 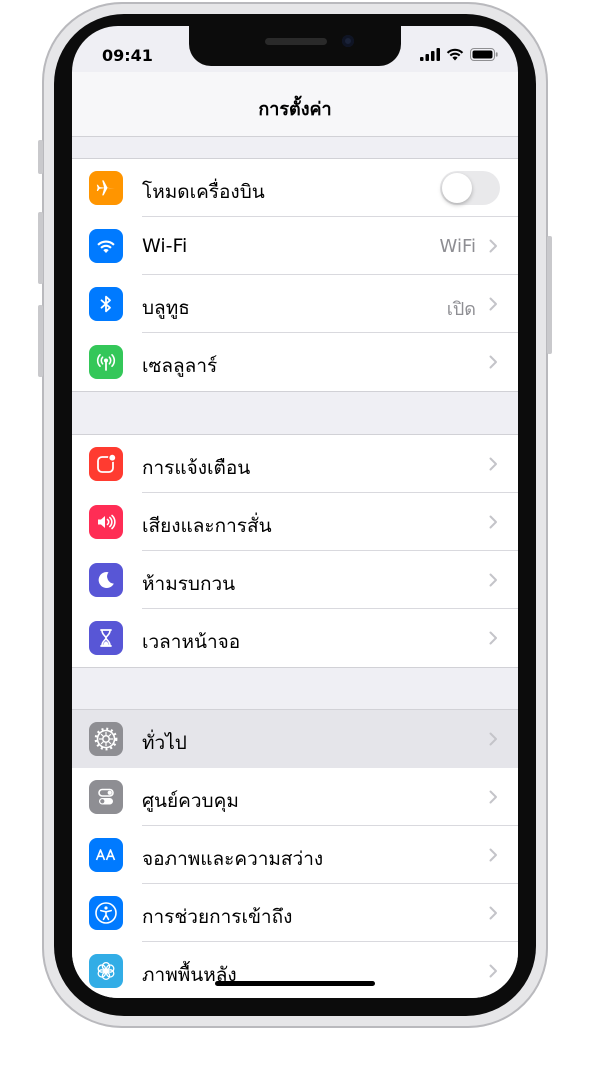 What do you see at coordinates (295, 522) in the screenshot?
I see `settings-row-sounds-haptics: เสียงและการสั่น` at bounding box center [295, 522].